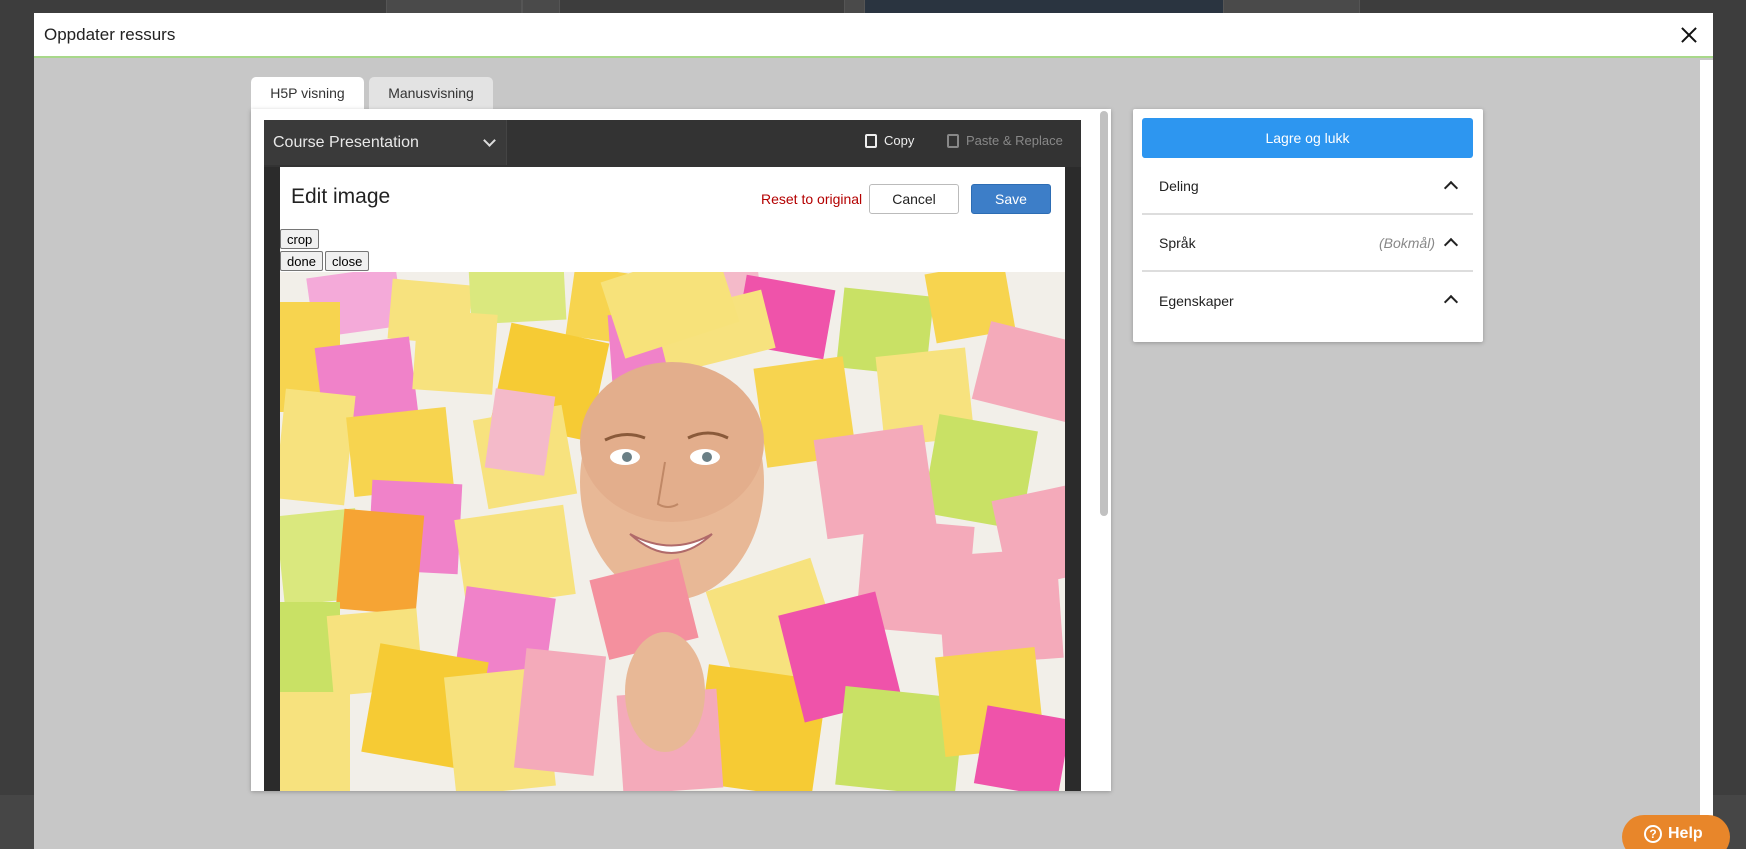 This screenshot has width=1746, height=849. What do you see at coordinates (110, 34) in the screenshot?
I see `modal-title: Oppdater ressurs` at bounding box center [110, 34].